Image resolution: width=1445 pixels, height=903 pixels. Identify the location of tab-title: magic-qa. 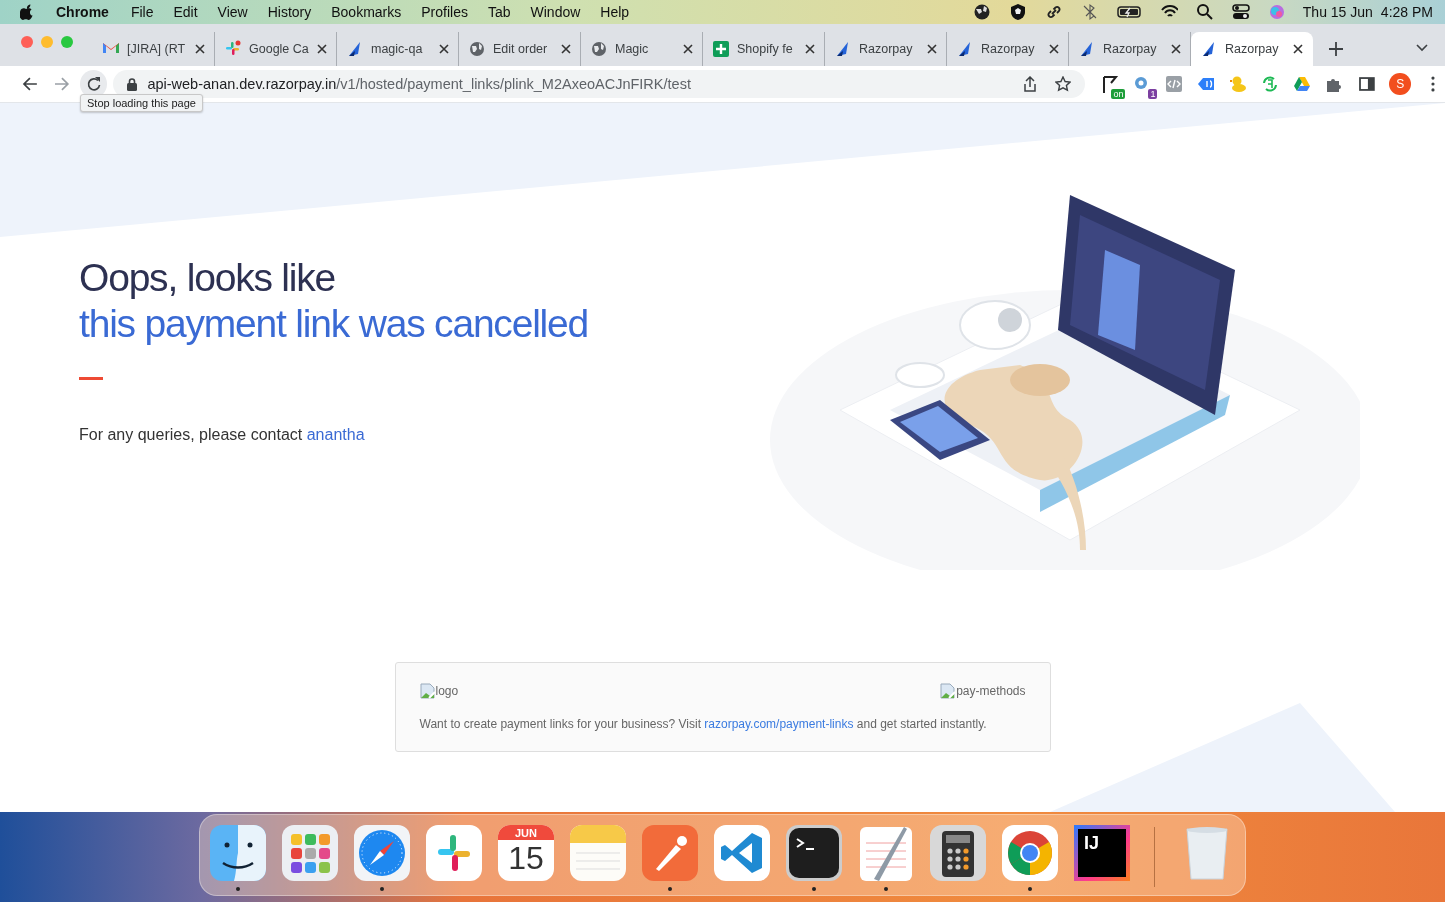
(397, 49).